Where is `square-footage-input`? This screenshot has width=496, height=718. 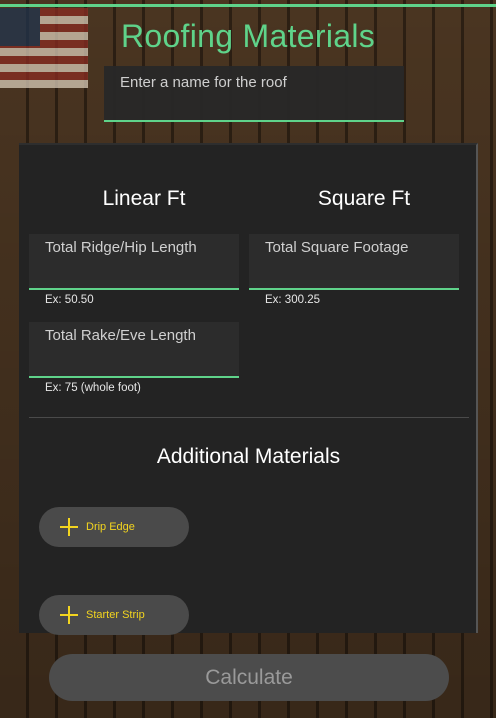 square-footage-input is located at coordinates (354, 261).